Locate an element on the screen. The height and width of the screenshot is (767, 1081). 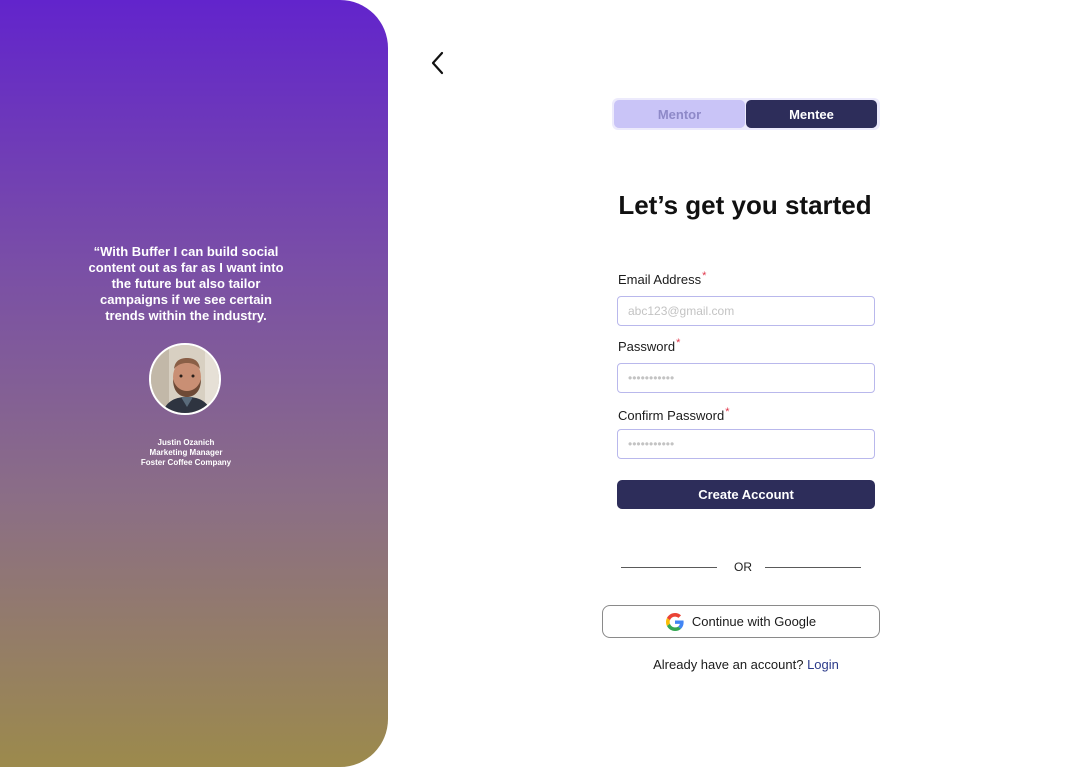
create-account-button: Create Account is located at coordinates (746, 494).